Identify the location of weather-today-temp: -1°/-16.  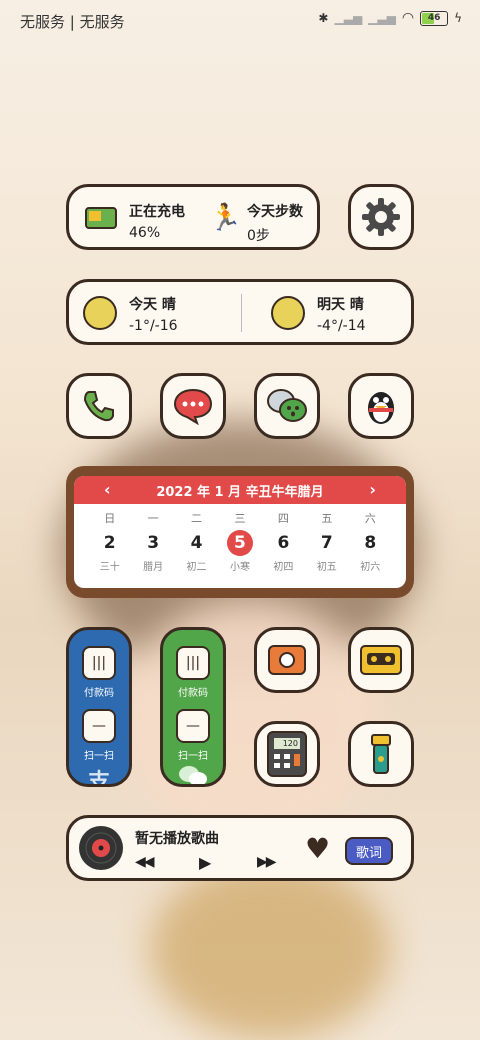
(153, 326).